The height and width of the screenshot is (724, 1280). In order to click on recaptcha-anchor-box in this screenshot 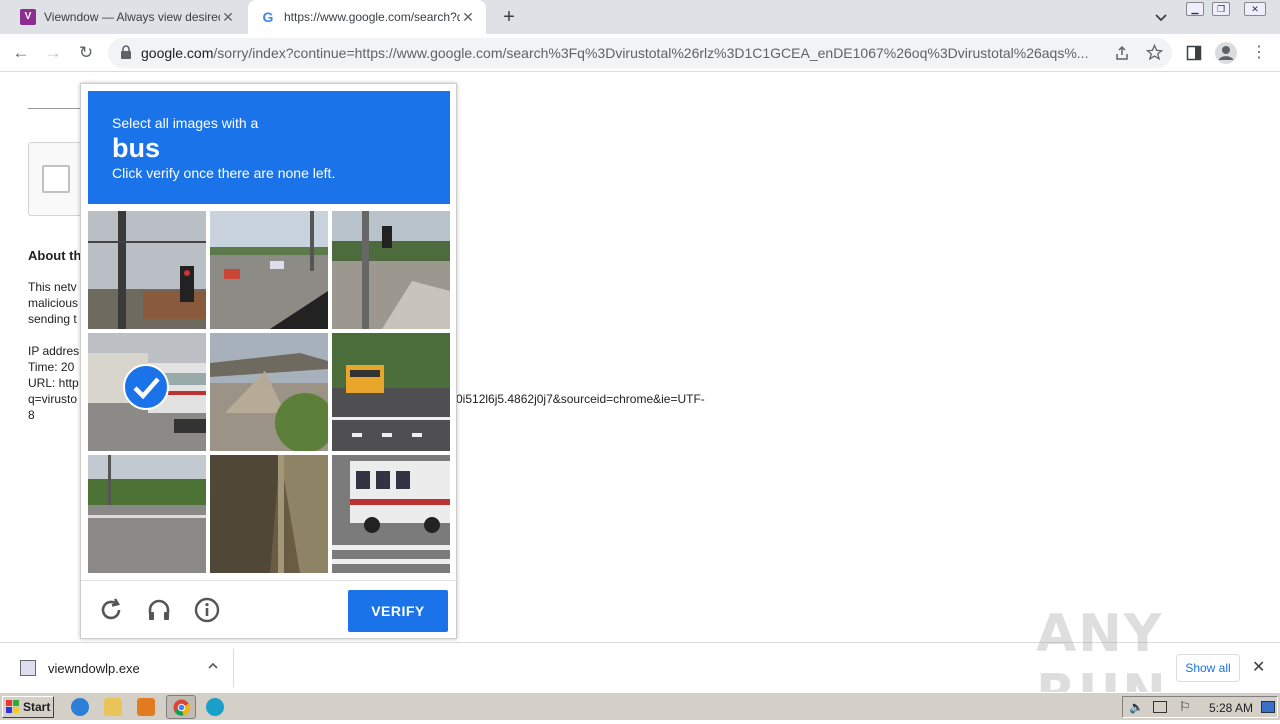, I will do `click(58, 179)`.